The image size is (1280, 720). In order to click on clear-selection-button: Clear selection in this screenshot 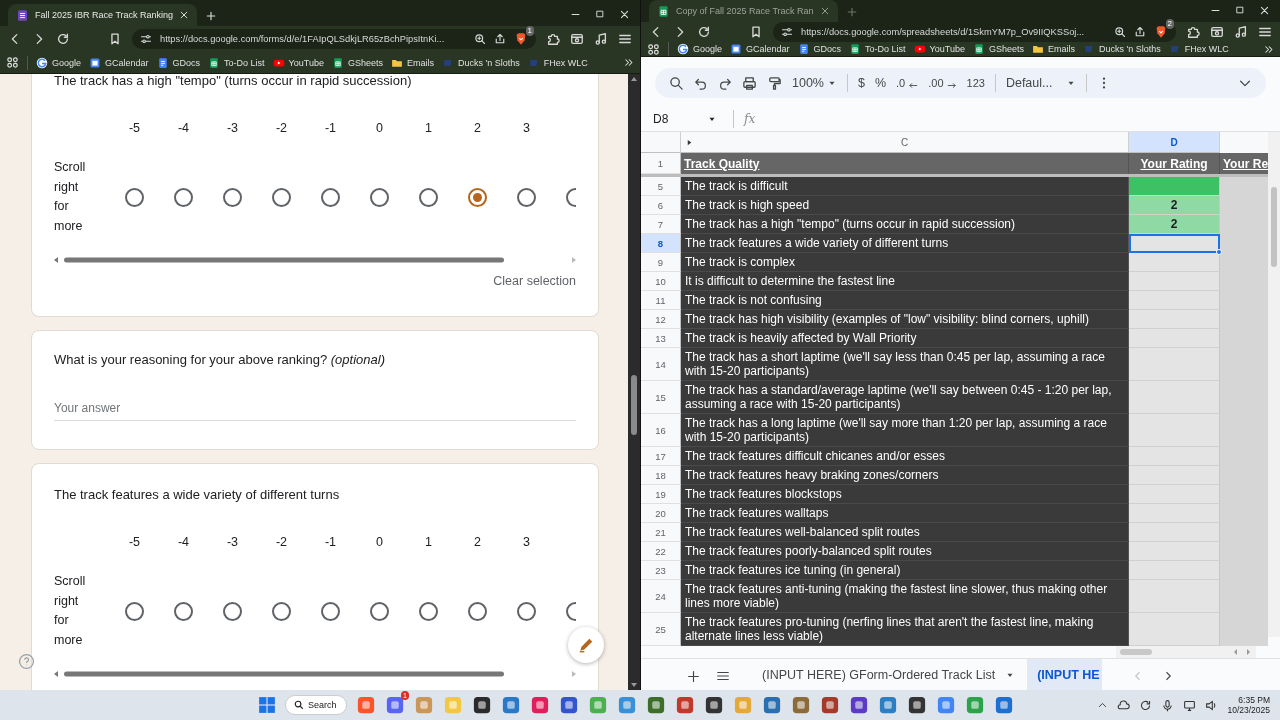, I will do `click(534, 281)`.